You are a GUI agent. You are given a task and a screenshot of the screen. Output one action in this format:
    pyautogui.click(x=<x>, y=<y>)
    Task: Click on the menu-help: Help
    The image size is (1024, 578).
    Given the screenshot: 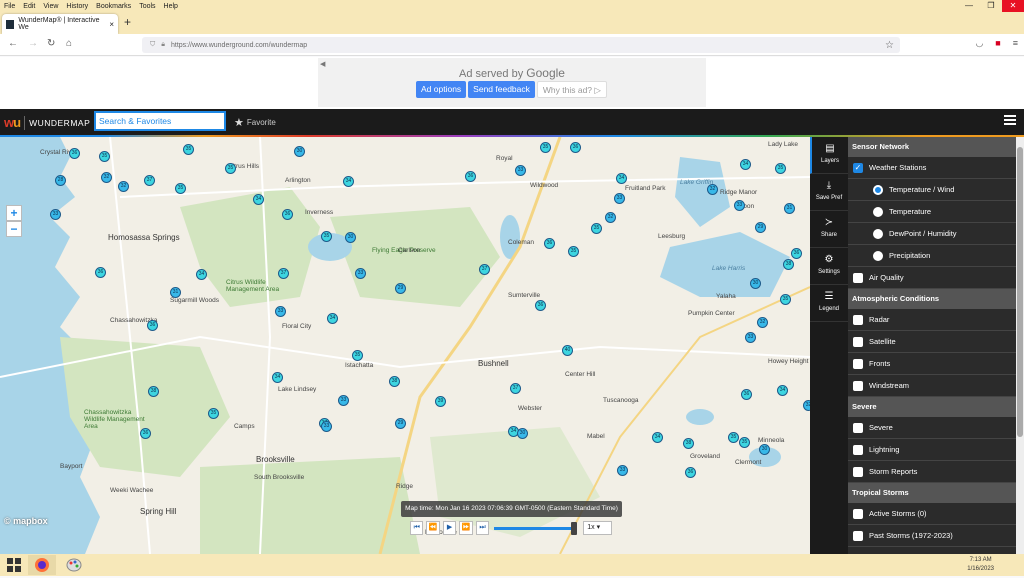 What is the action you would take?
    pyautogui.click(x=171, y=6)
    